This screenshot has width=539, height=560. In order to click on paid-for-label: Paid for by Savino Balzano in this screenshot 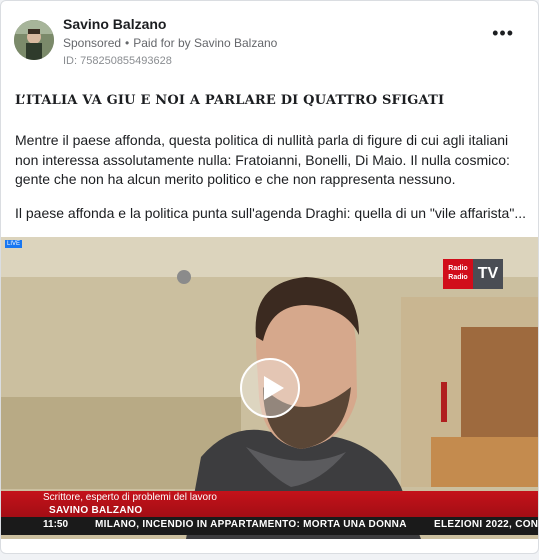, I will do `click(205, 43)`.